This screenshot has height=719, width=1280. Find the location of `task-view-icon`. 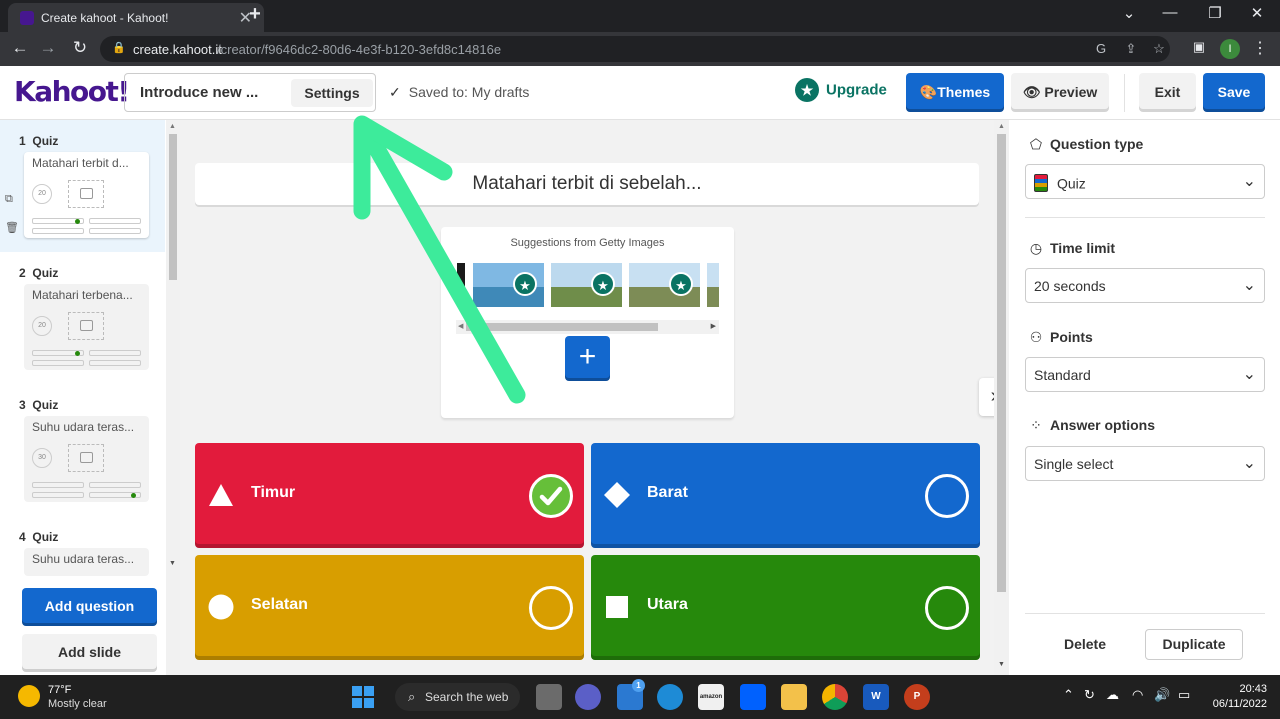

task-view-icon is located at coordinates (549, 697).